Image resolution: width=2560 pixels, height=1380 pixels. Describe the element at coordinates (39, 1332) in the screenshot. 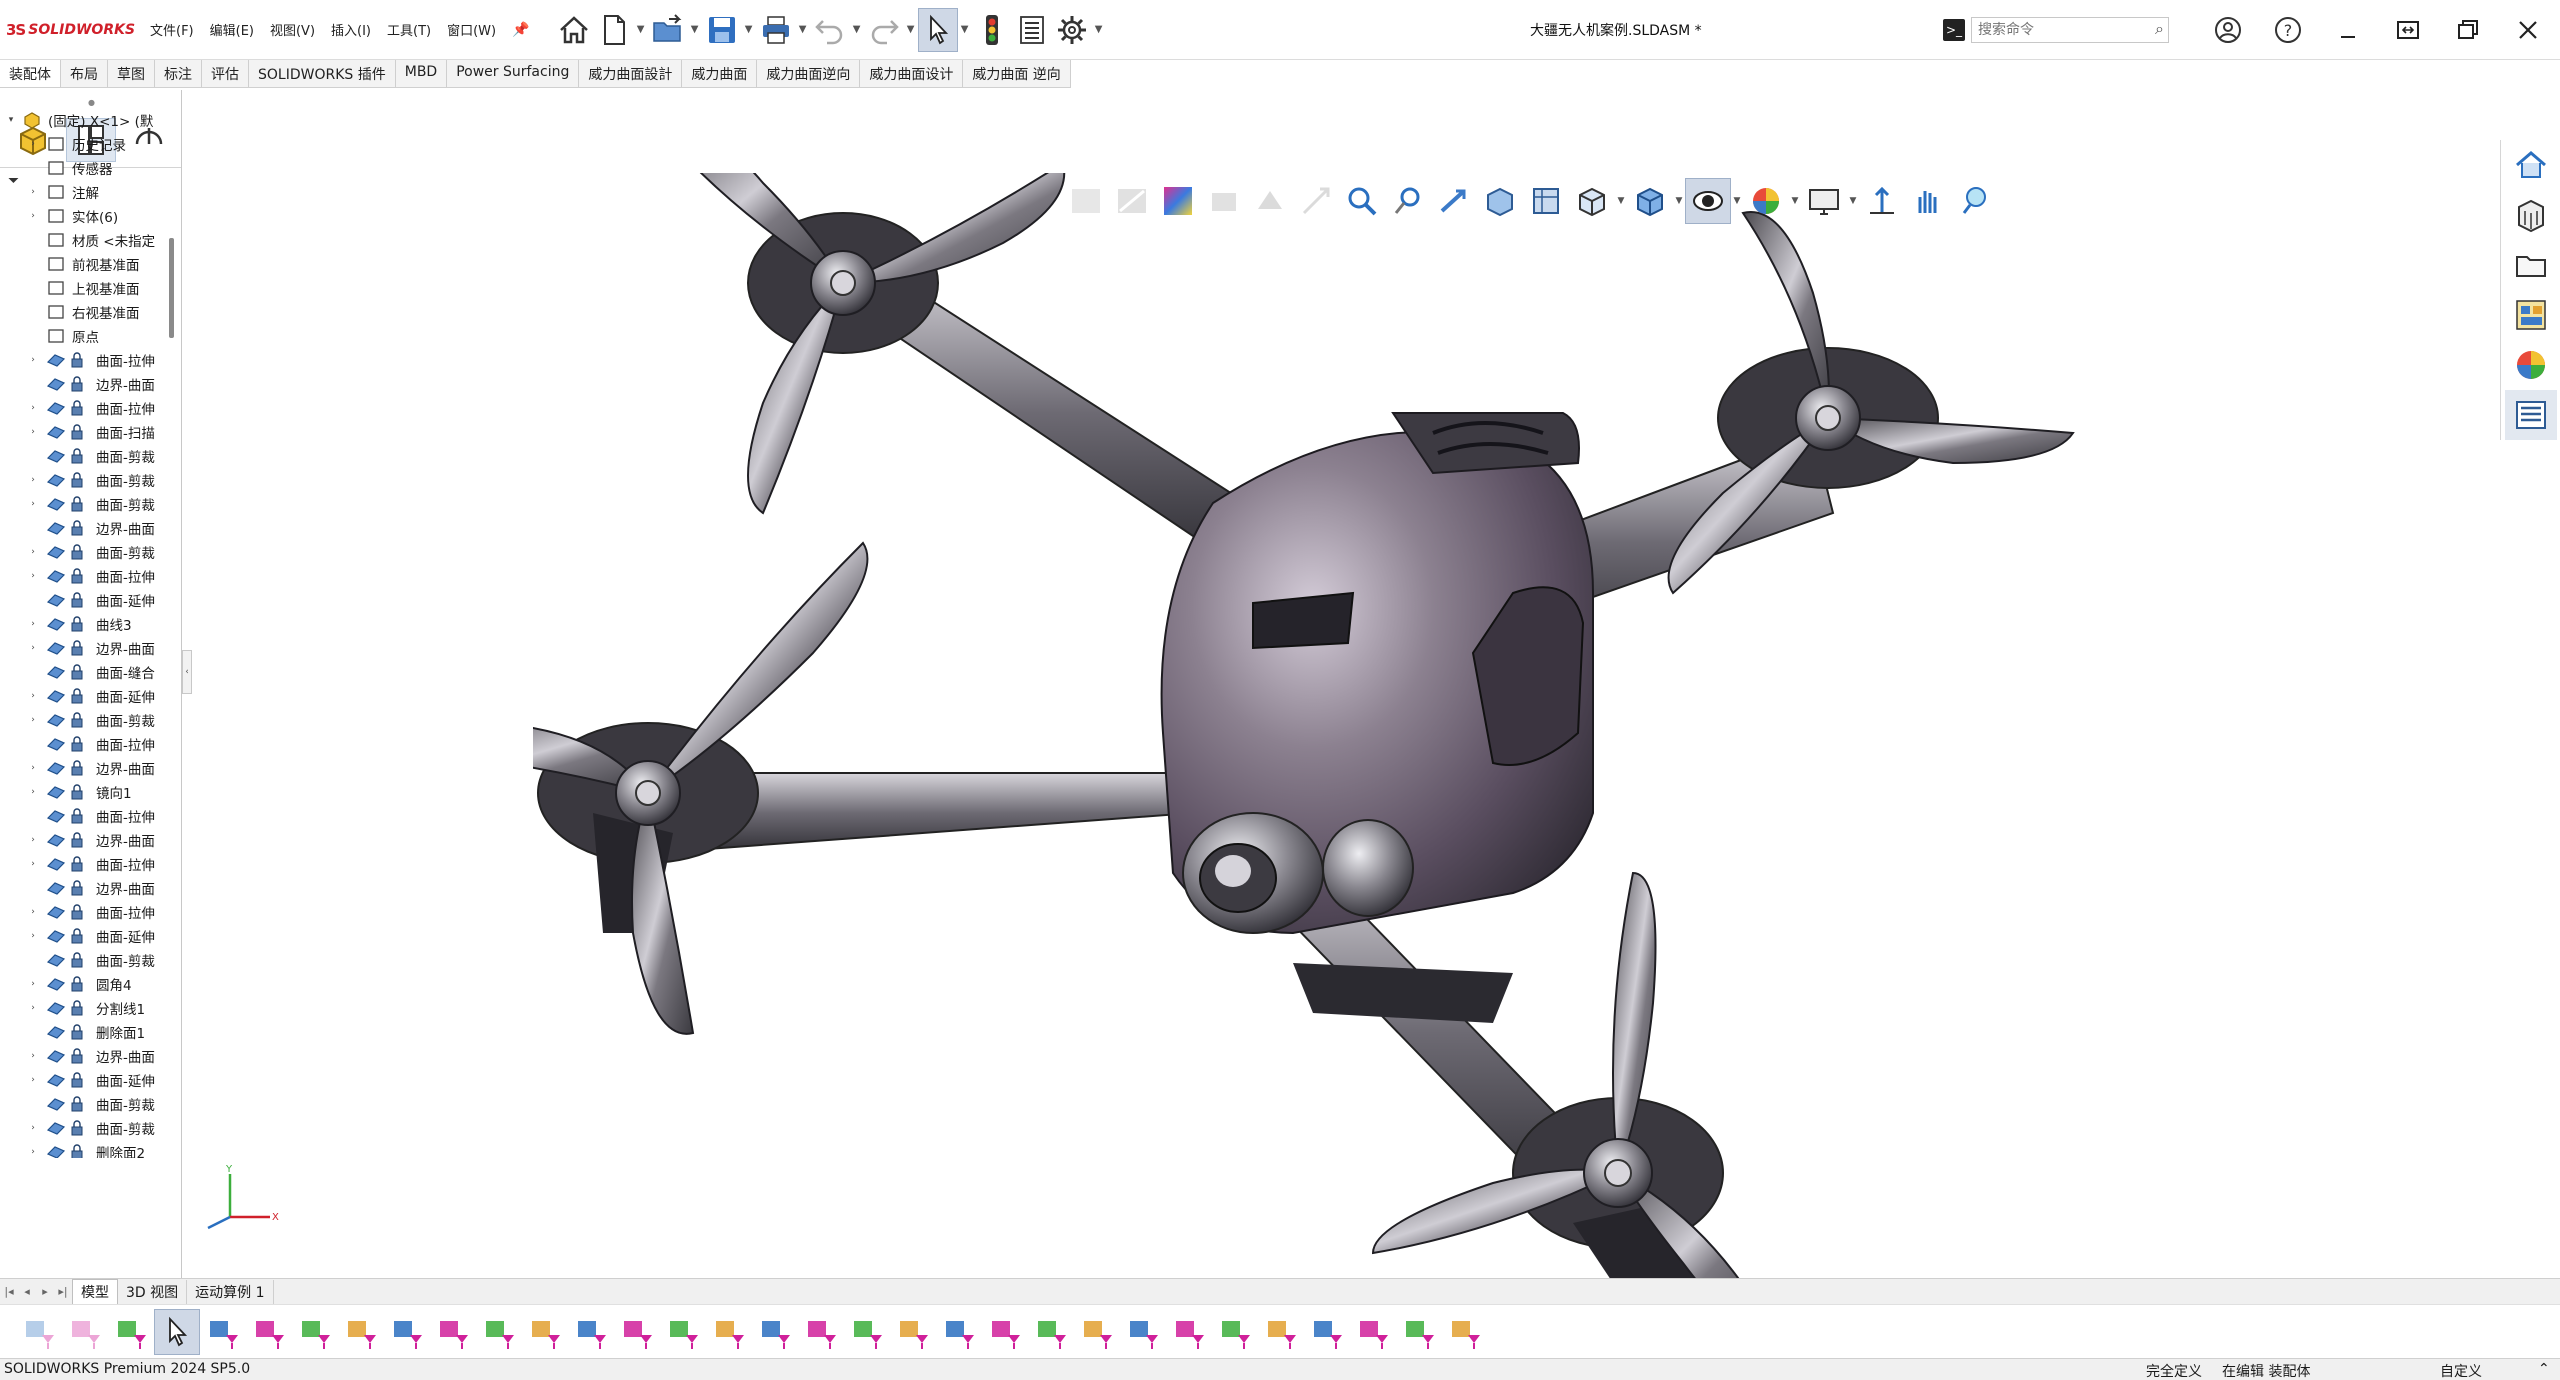

I see `filter-toggle-button` at that location.